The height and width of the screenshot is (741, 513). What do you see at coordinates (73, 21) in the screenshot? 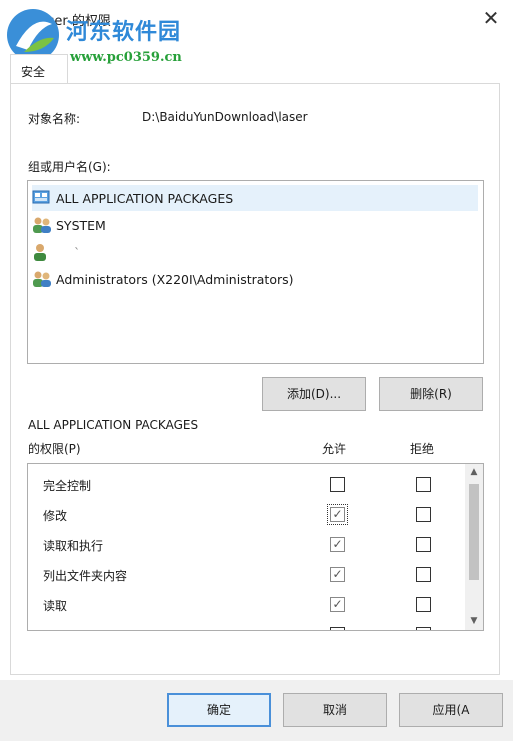
I see `window-title: laser 的权限` at bounding box center [73, 21].